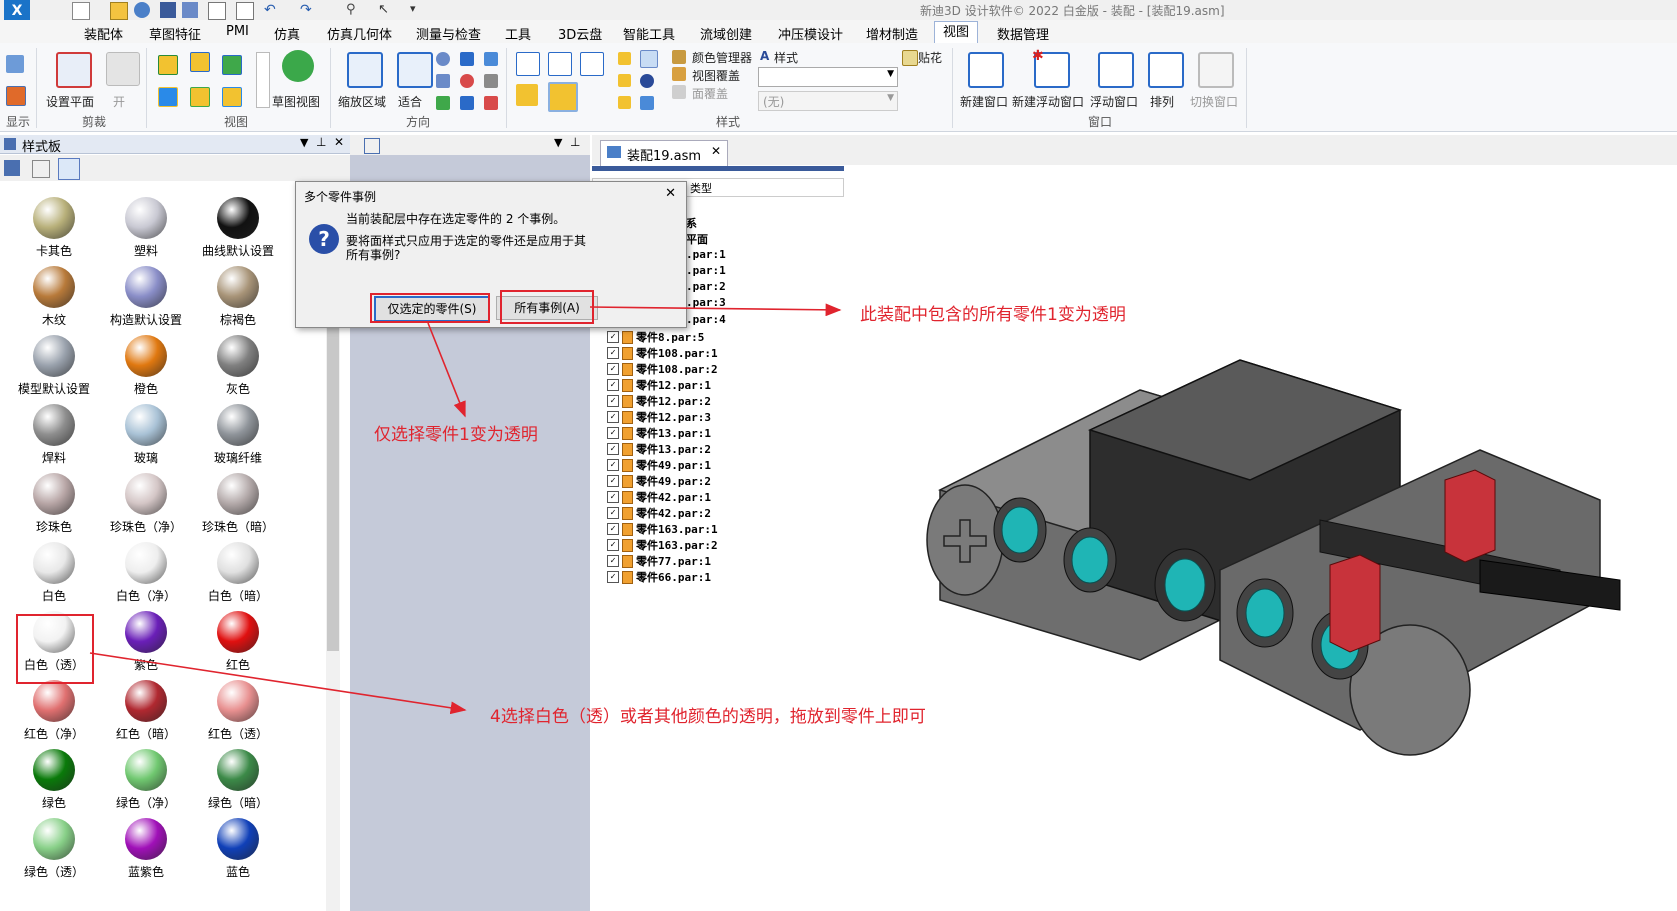  Describe the element at coordinates (993, 315) in the screenshot. I see `note-all-instances: 此装配中包含的所有零件1变为透明` at that location.